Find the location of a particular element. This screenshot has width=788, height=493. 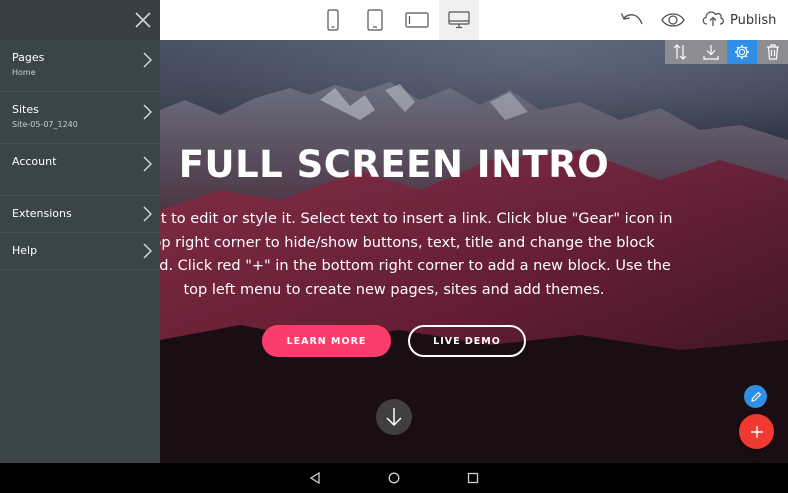

eye-icon is located at coordinates (673, 20).